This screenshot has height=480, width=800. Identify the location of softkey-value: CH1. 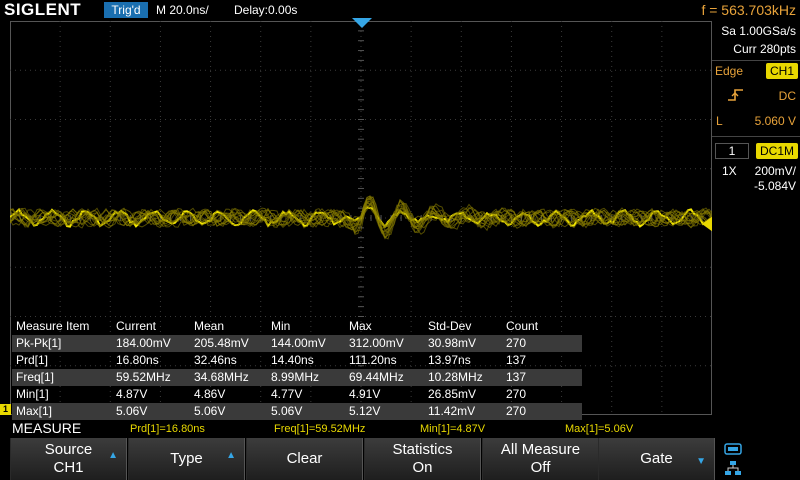
(68, 467).